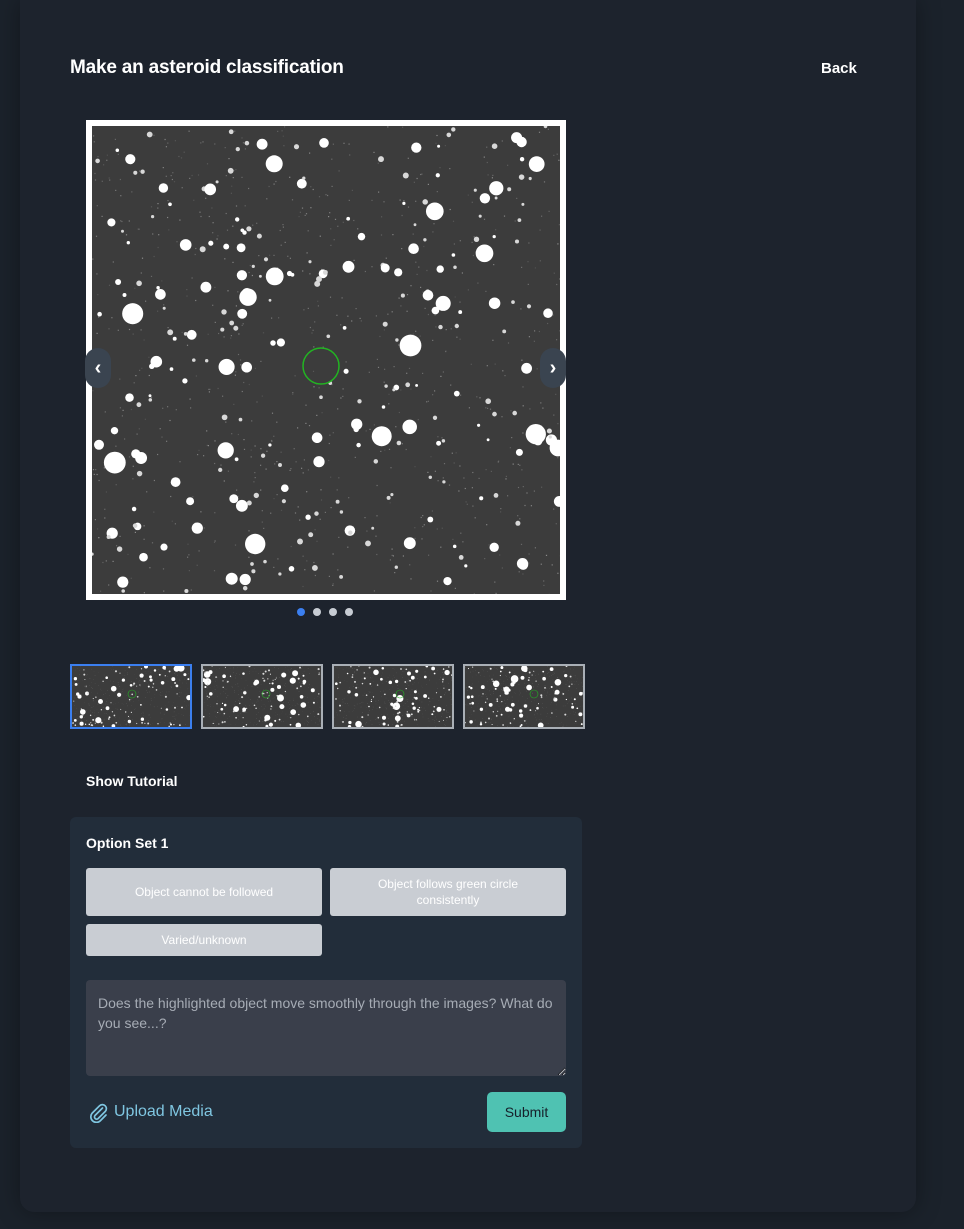 This screenshot has width=964, height=1229. Describe the element at coordinates (526, 1112) in the screenshot. I see `submit-button: Submit` at that location.